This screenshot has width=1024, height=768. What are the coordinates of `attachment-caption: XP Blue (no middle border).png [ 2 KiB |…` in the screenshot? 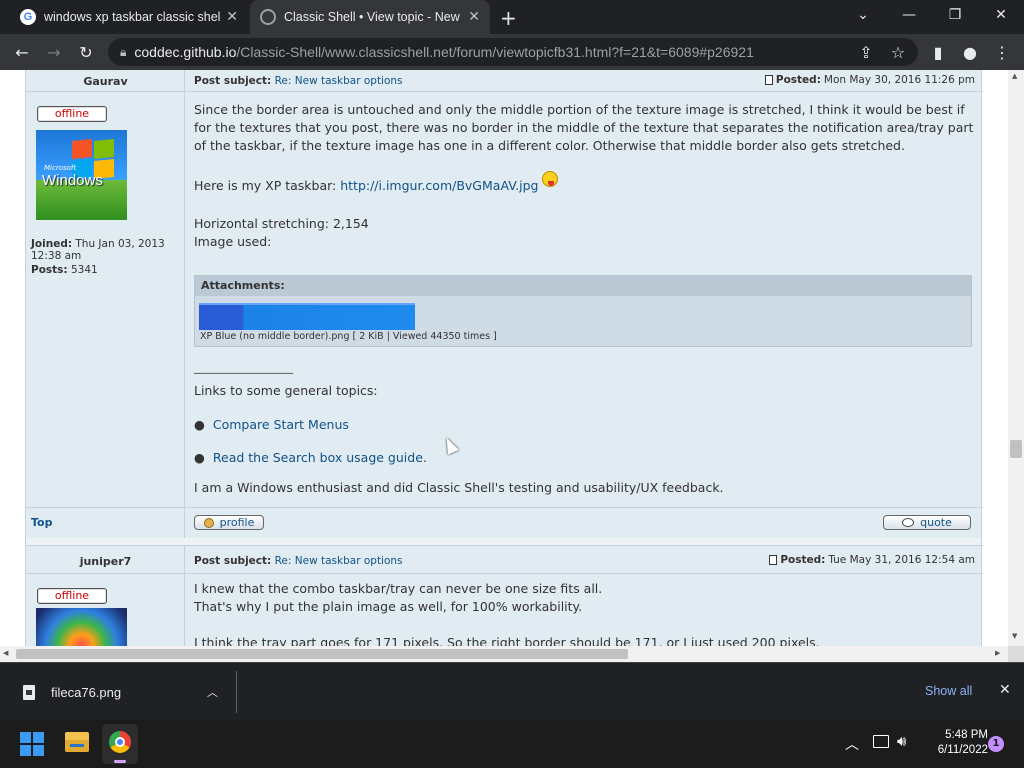 It's located at (348, 336).